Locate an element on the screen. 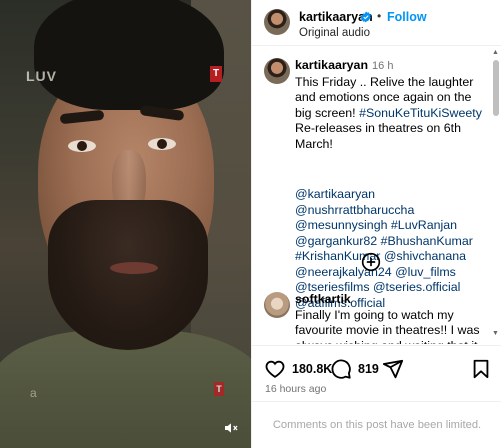 This screenshot has height=448, width=501. comment-username: softkartik is located at coordinates (323, 299).